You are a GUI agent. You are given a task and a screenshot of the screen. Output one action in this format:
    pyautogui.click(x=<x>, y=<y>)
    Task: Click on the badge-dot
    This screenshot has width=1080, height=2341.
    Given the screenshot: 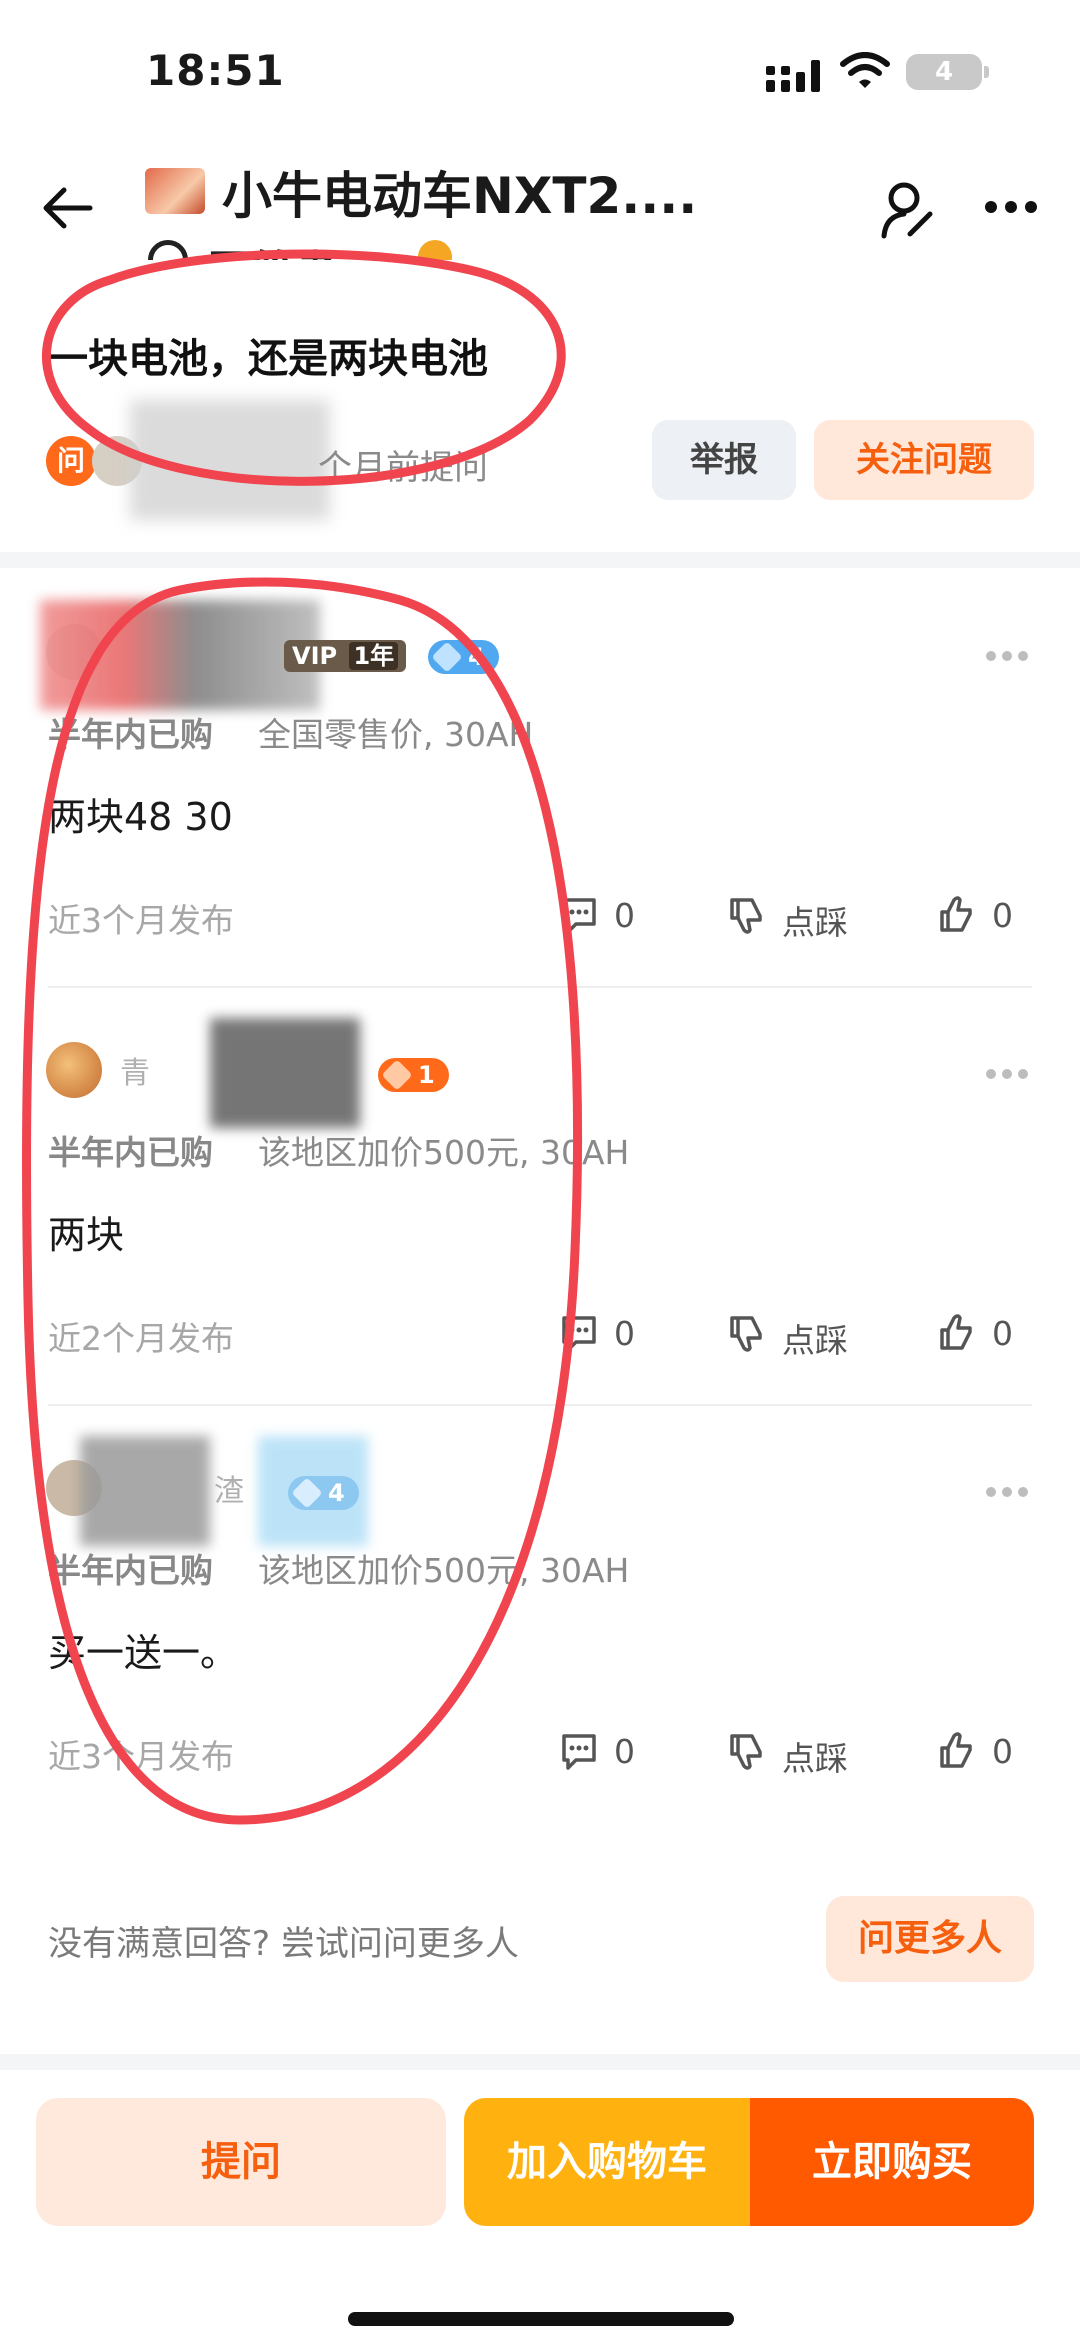 What is the action you would take?
    pyautogui.click(x=435, y=250)
    